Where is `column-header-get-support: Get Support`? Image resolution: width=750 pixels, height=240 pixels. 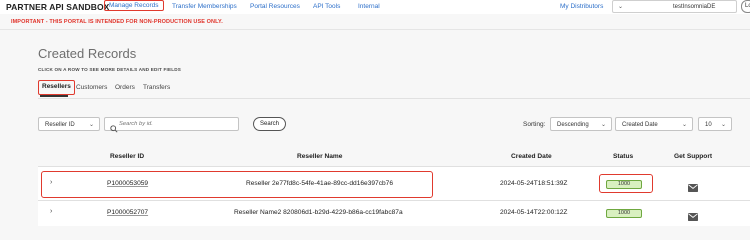 column-header-get-support: Get Support is located at coordinates (693, 156).